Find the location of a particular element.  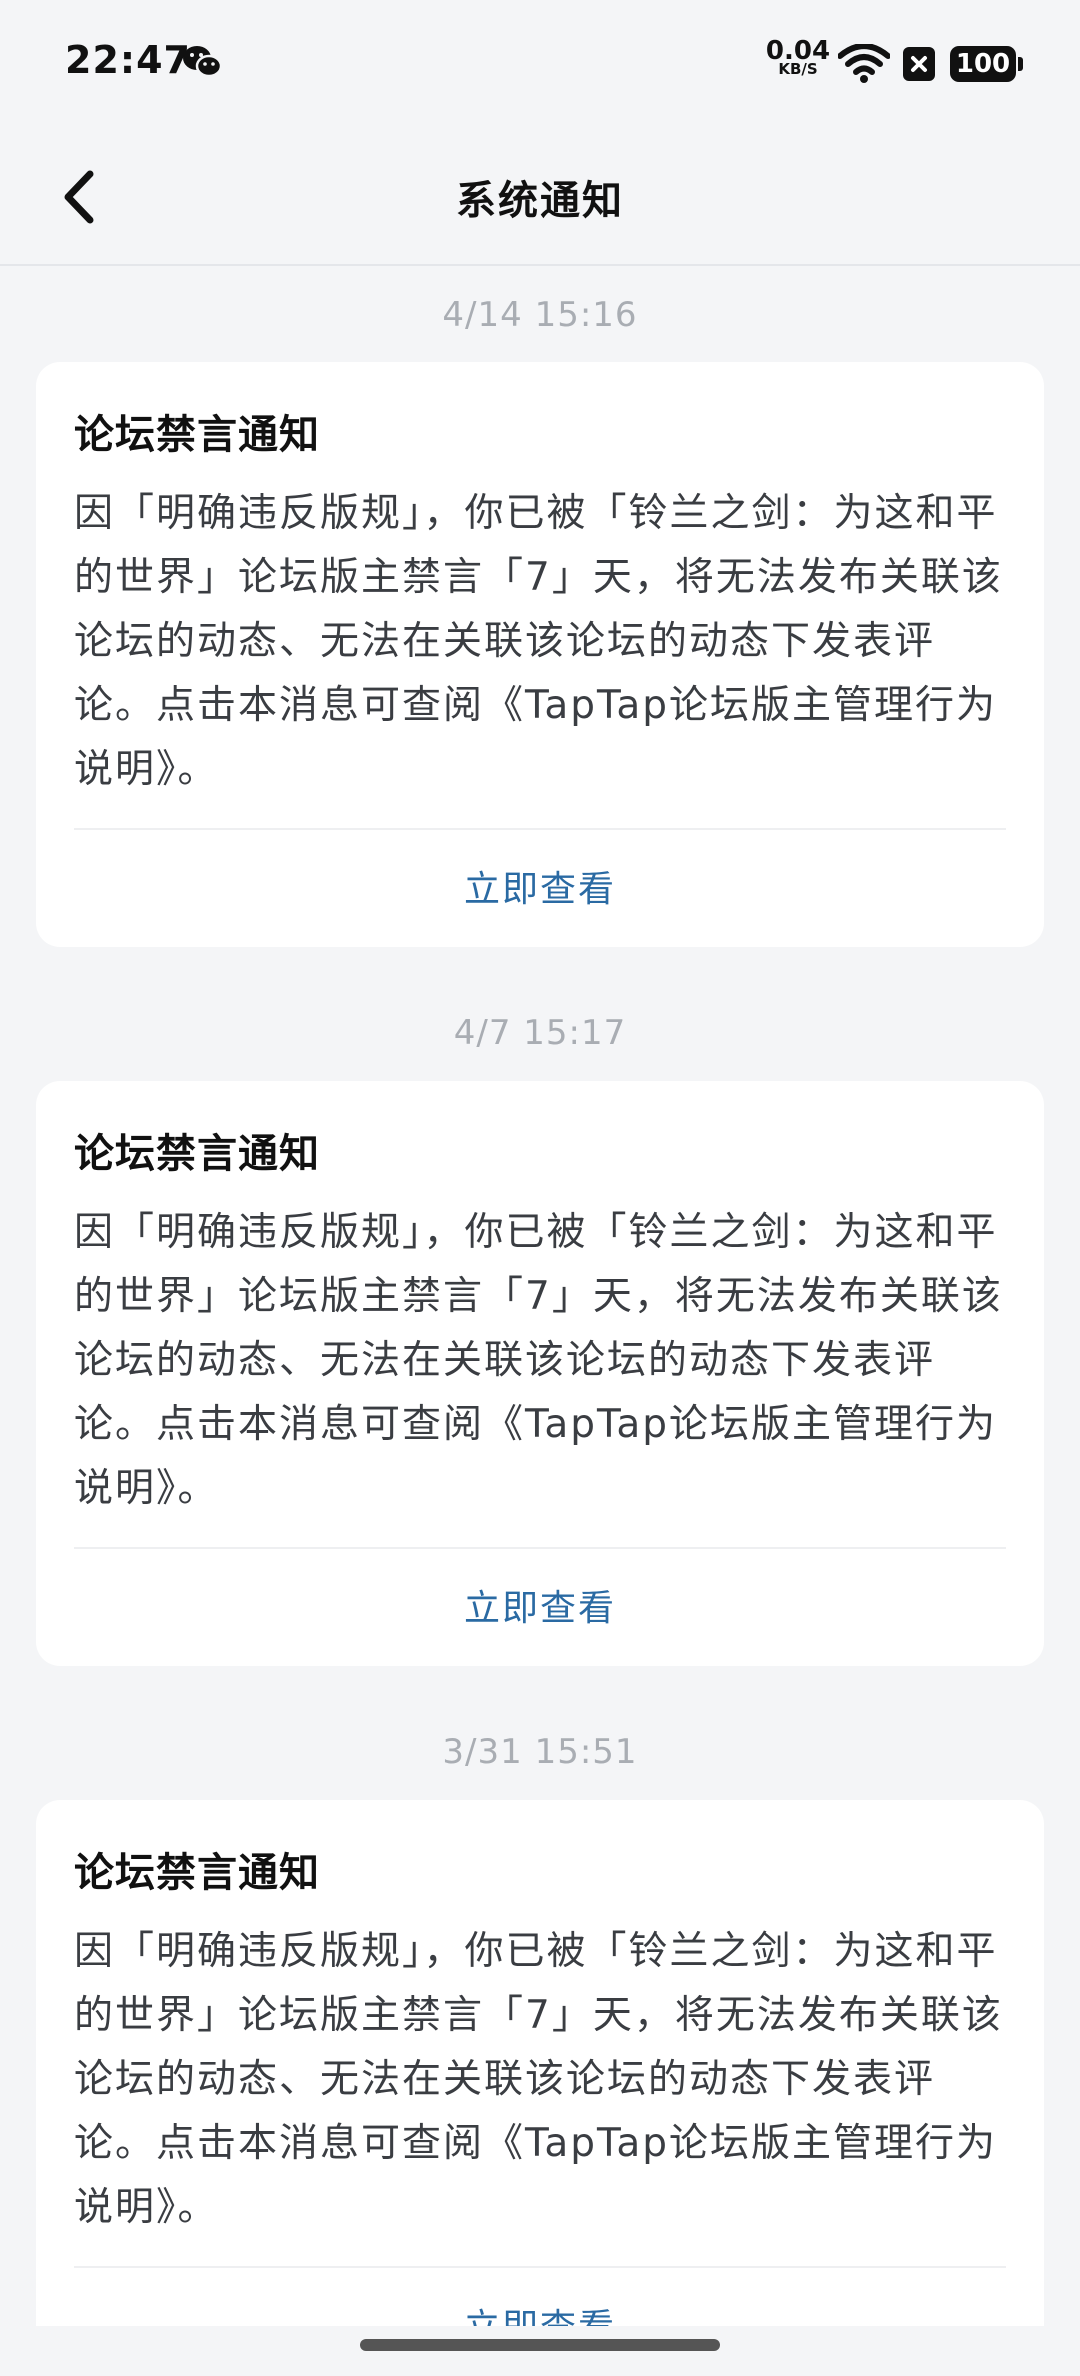

wechat-icon is located at coordinates (202, 62).